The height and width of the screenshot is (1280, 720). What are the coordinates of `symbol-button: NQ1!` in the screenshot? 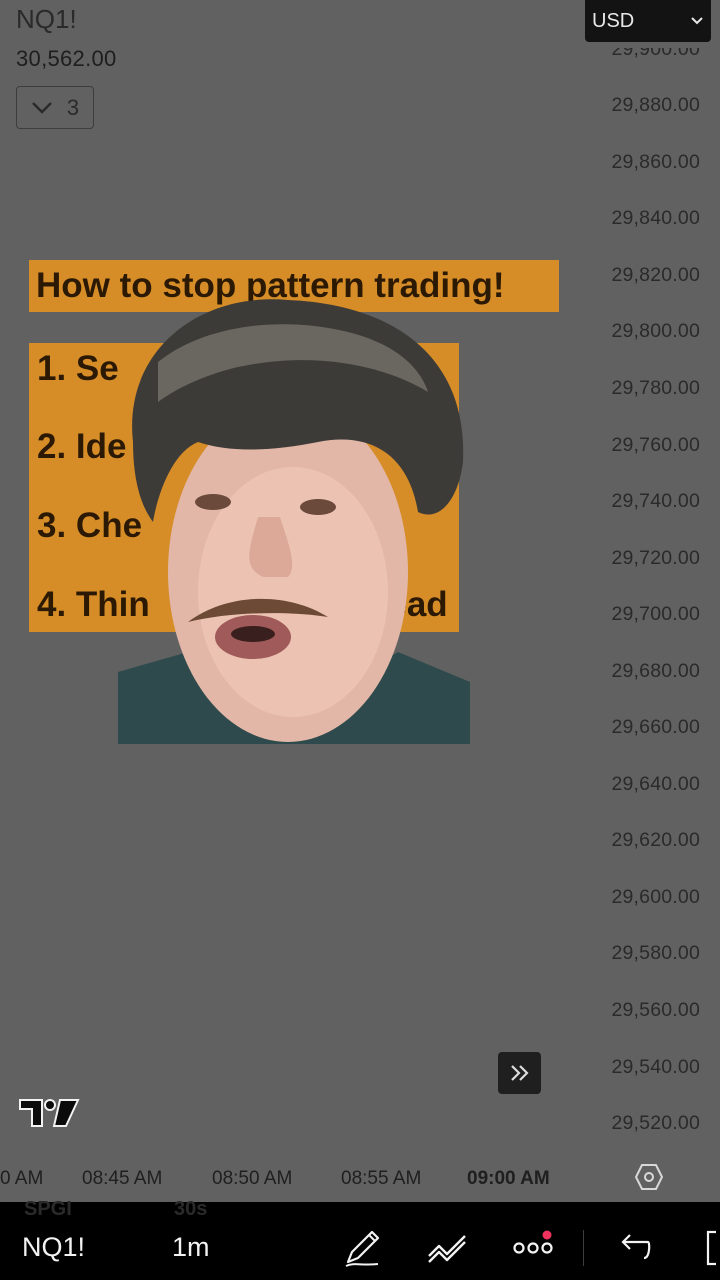 It's located at (53, 1247).